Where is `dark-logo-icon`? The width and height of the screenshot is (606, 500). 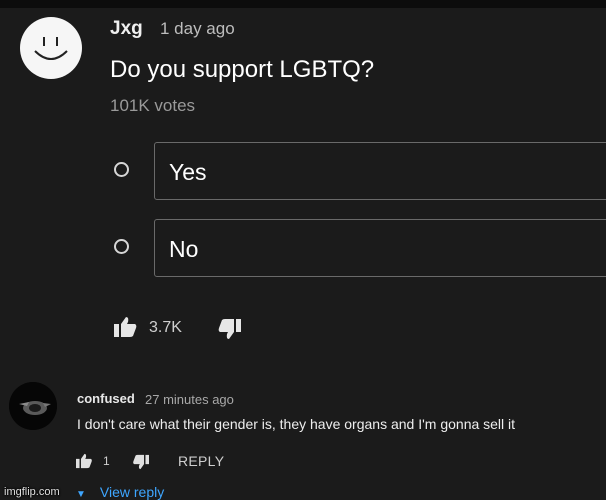
dark-logo-icon is located at coordinates (33, 406).